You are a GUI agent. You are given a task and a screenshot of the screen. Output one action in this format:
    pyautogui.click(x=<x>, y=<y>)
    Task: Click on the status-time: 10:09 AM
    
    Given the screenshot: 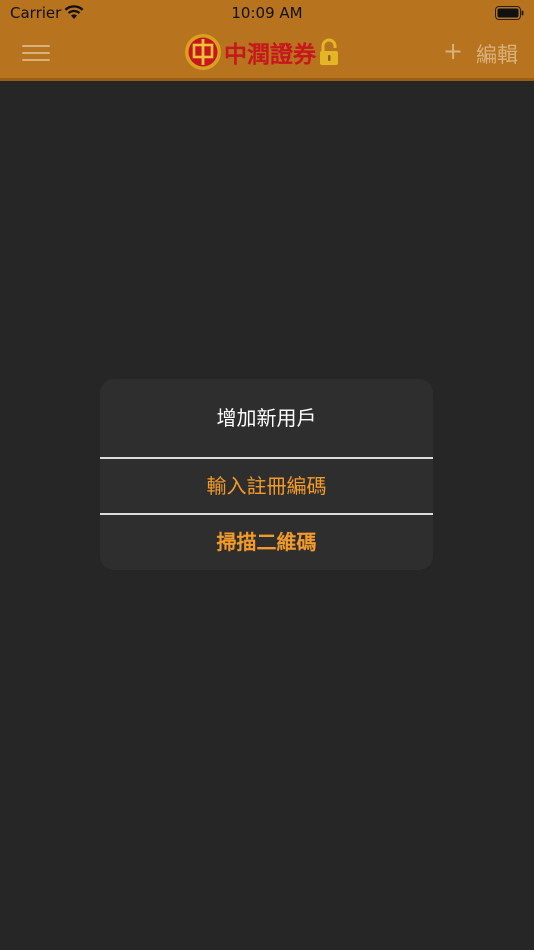 What is the action you would take?
    pyautogui.click(x=267, y=13)
    